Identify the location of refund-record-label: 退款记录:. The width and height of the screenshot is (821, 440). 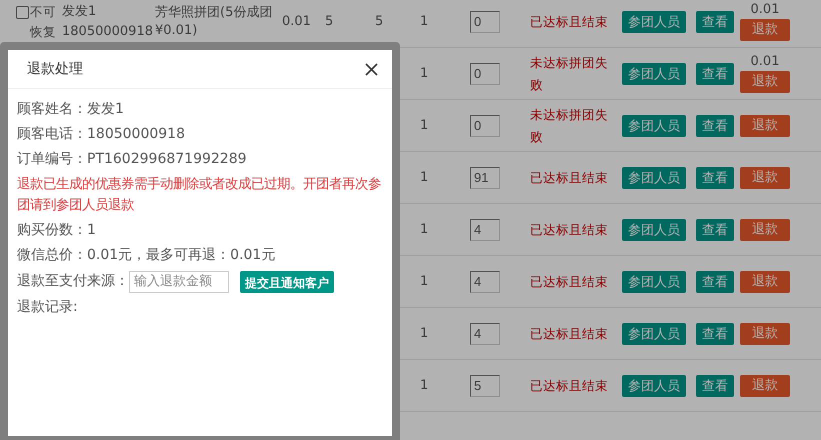
(48, 307).